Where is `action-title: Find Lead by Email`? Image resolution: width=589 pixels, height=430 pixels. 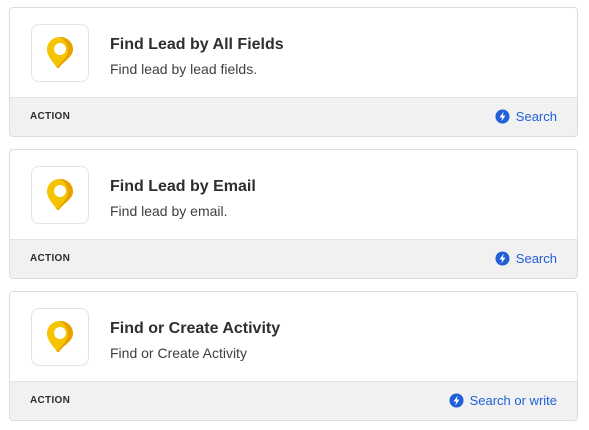
action-title: Find Lead by Email is located at coordinates (183, 186).